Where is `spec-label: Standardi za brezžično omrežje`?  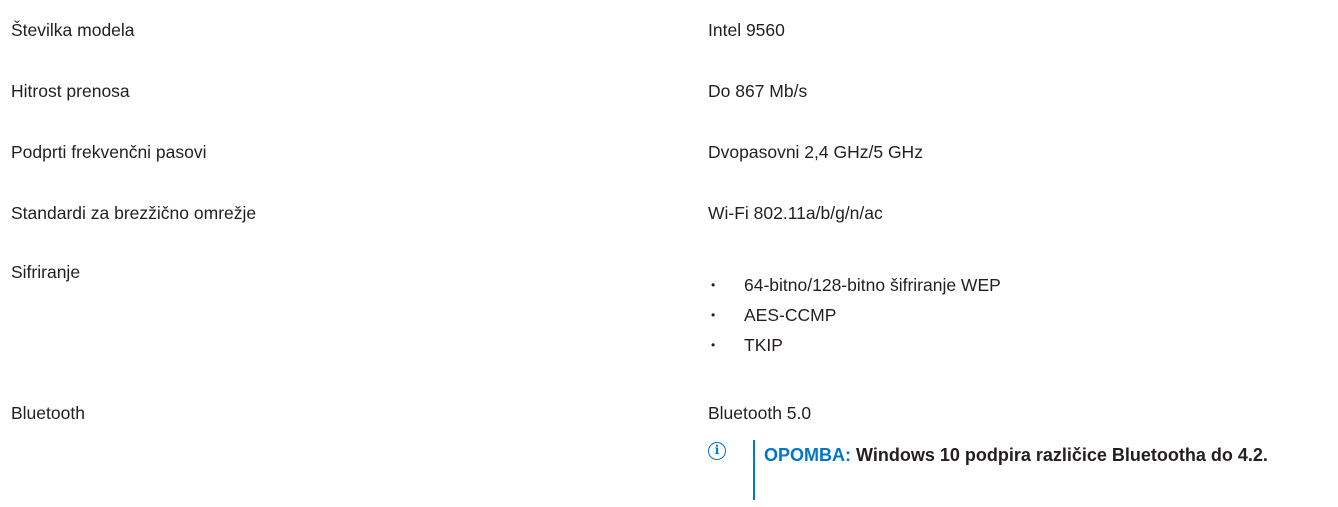
spec-label: Standardi za brezžično omrežje is located at coordinates (134, 213).